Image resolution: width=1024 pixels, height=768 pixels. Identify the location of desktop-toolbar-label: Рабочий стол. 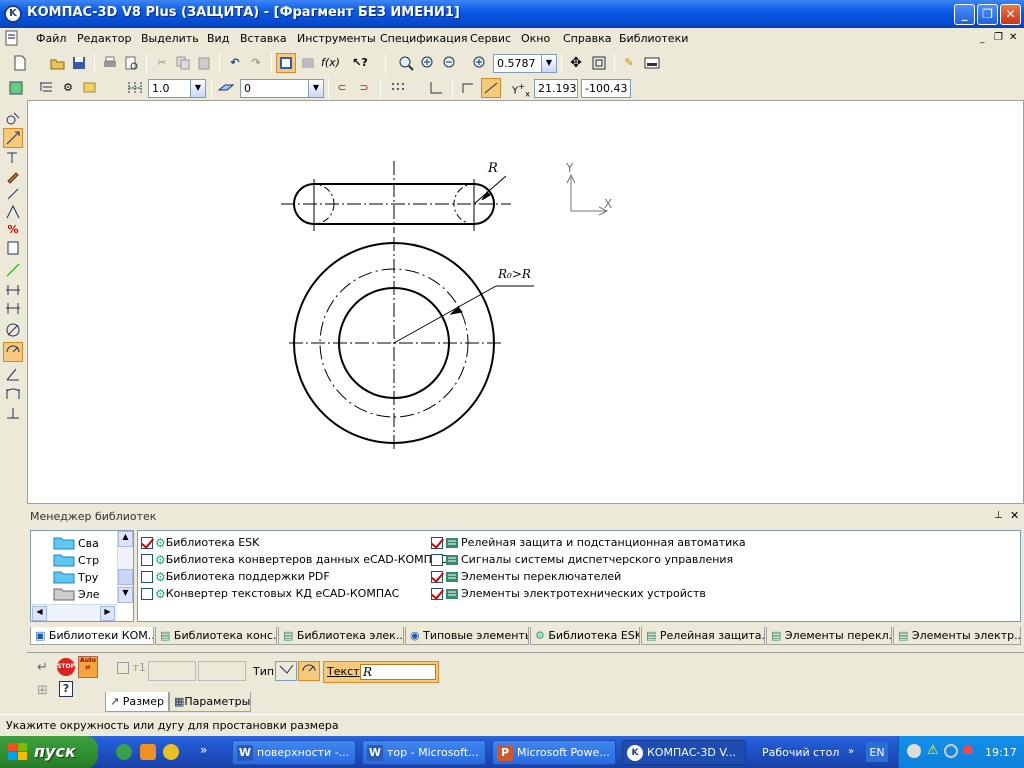
(800, 752).